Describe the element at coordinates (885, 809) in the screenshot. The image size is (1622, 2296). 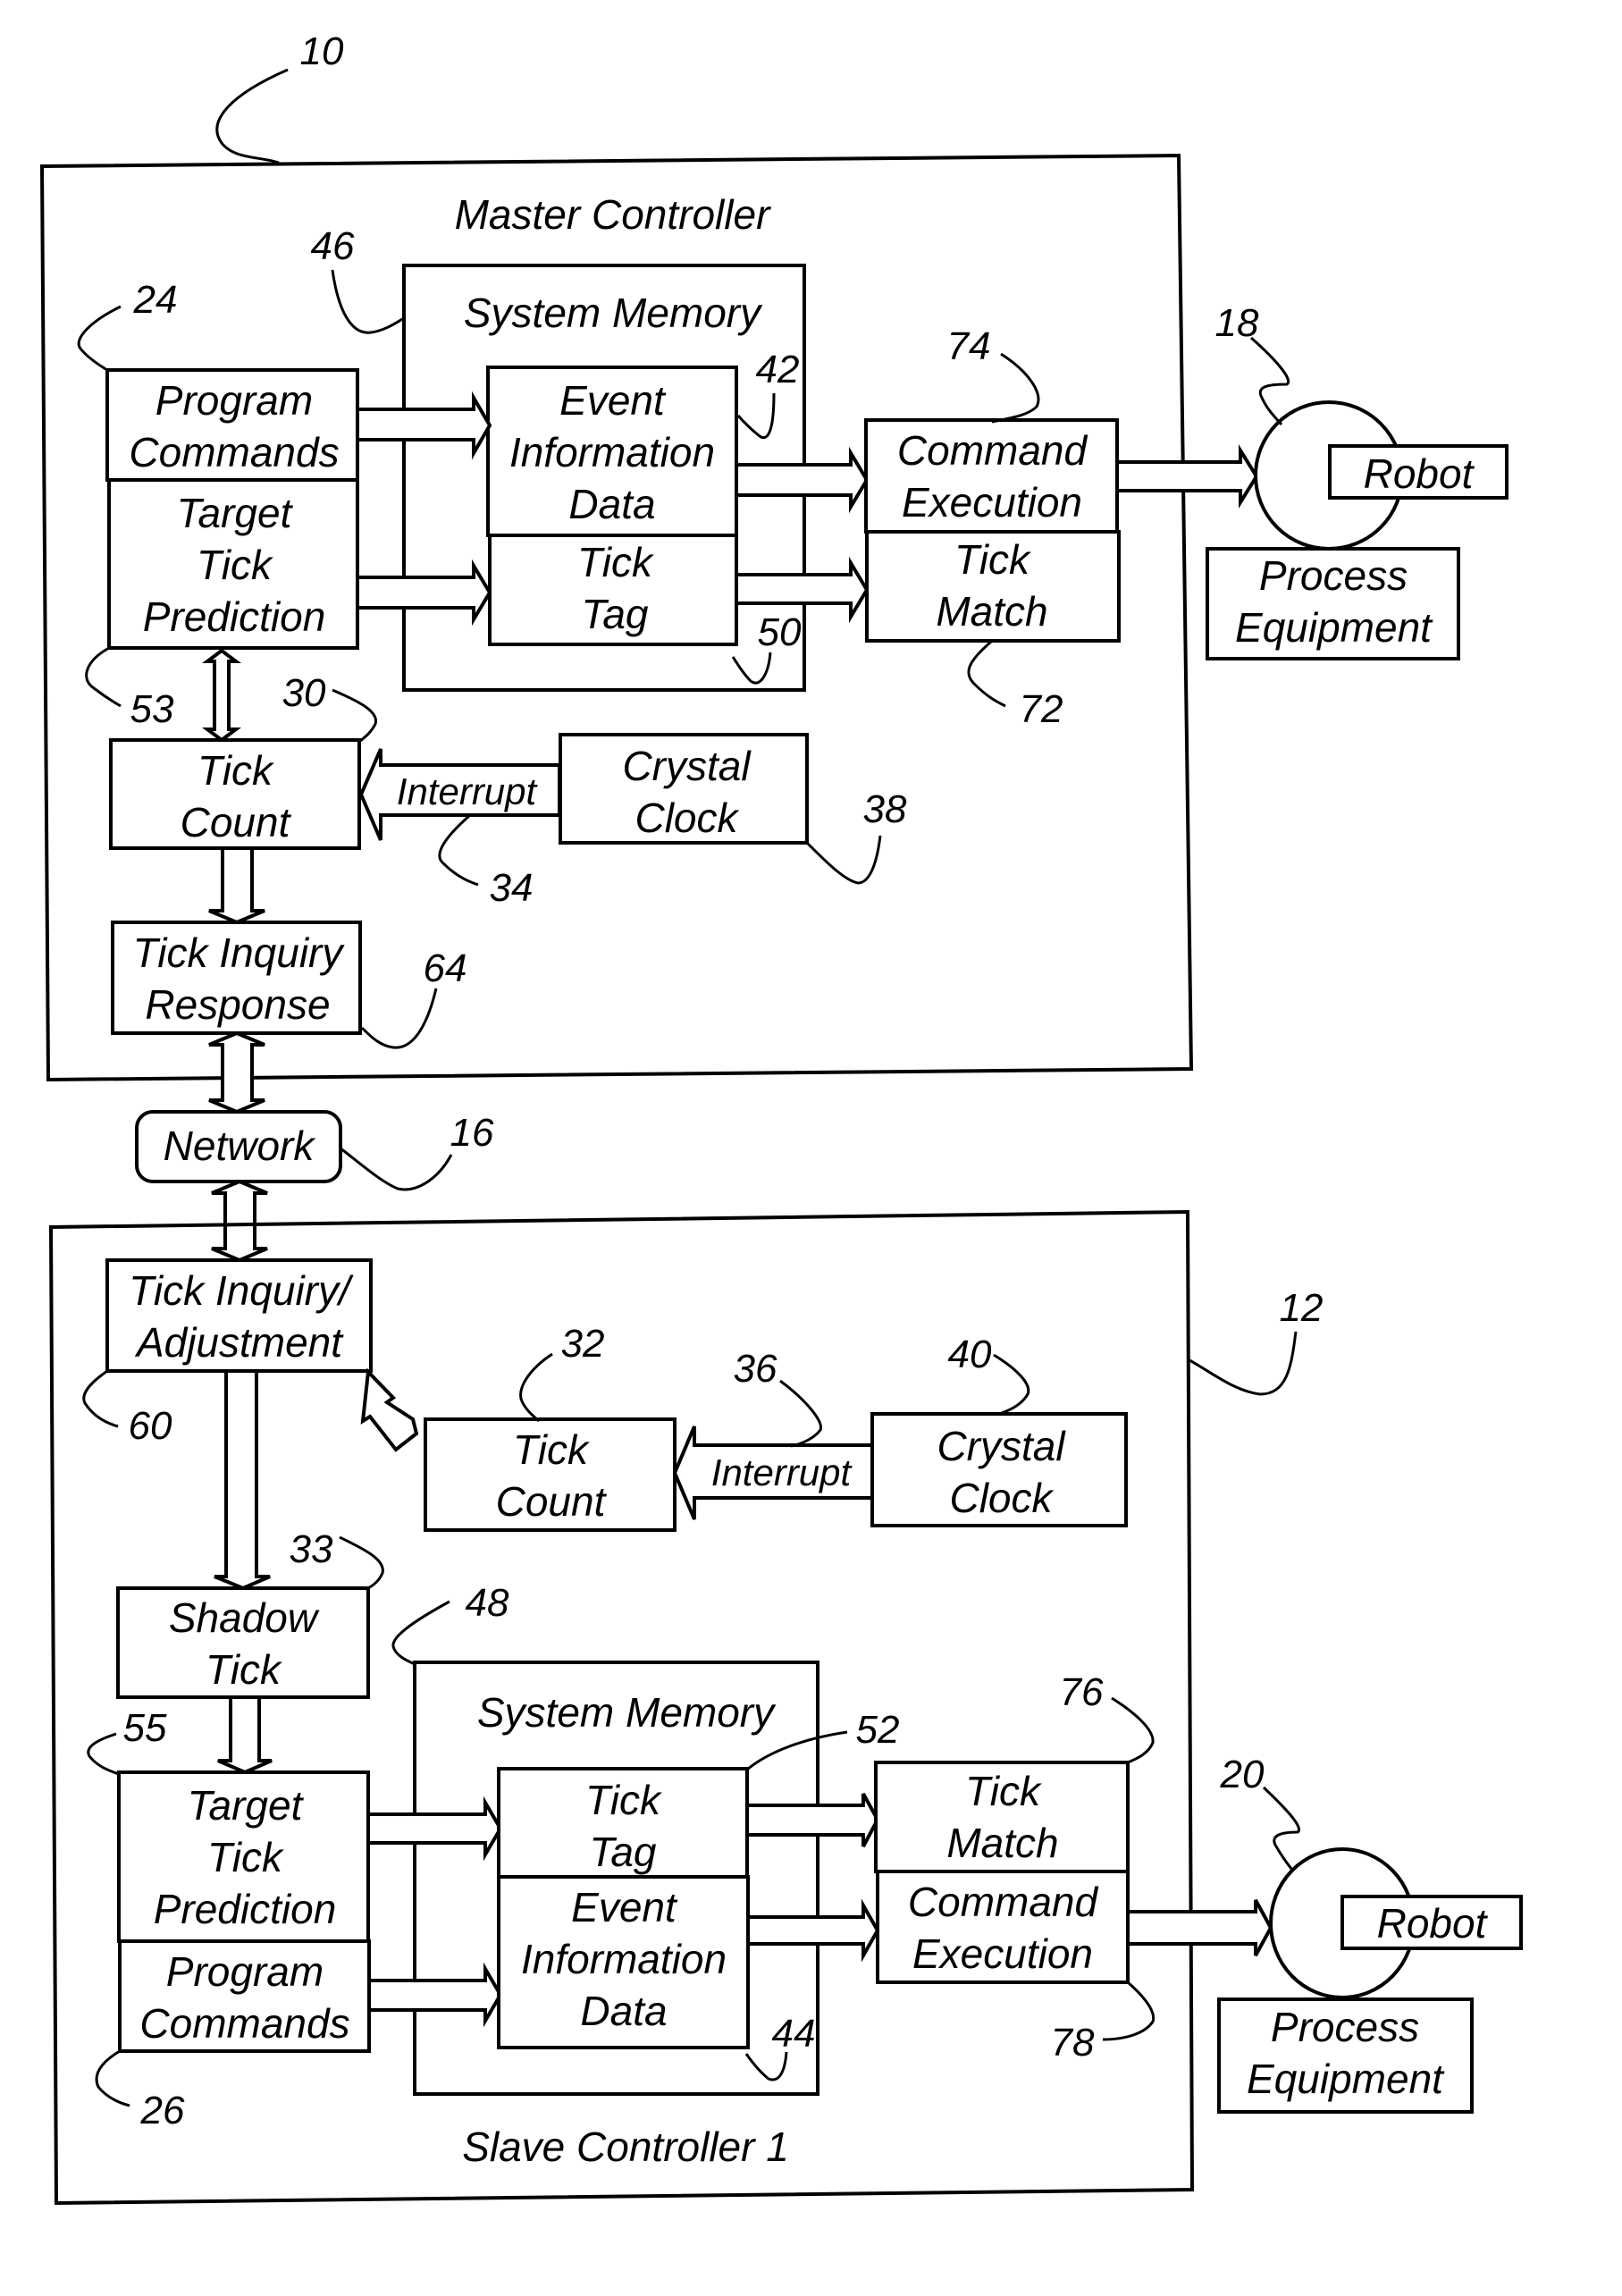
I see `ref-38: 38` at that location.